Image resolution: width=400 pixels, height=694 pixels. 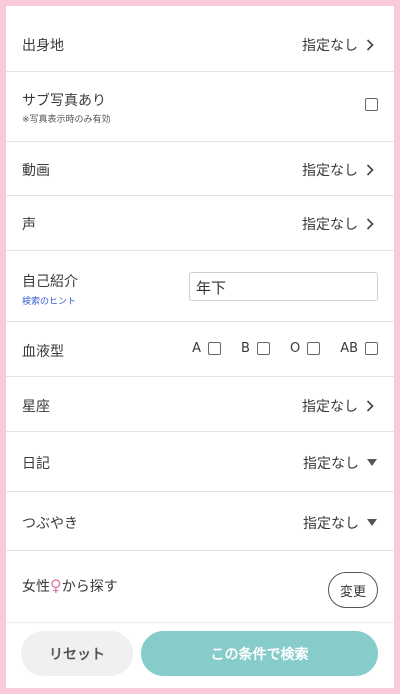 What do you see at coordinates (331, 464) in the screenshot?
I see `diary-value-text: 指定なし` at bounding box center [331, 464].